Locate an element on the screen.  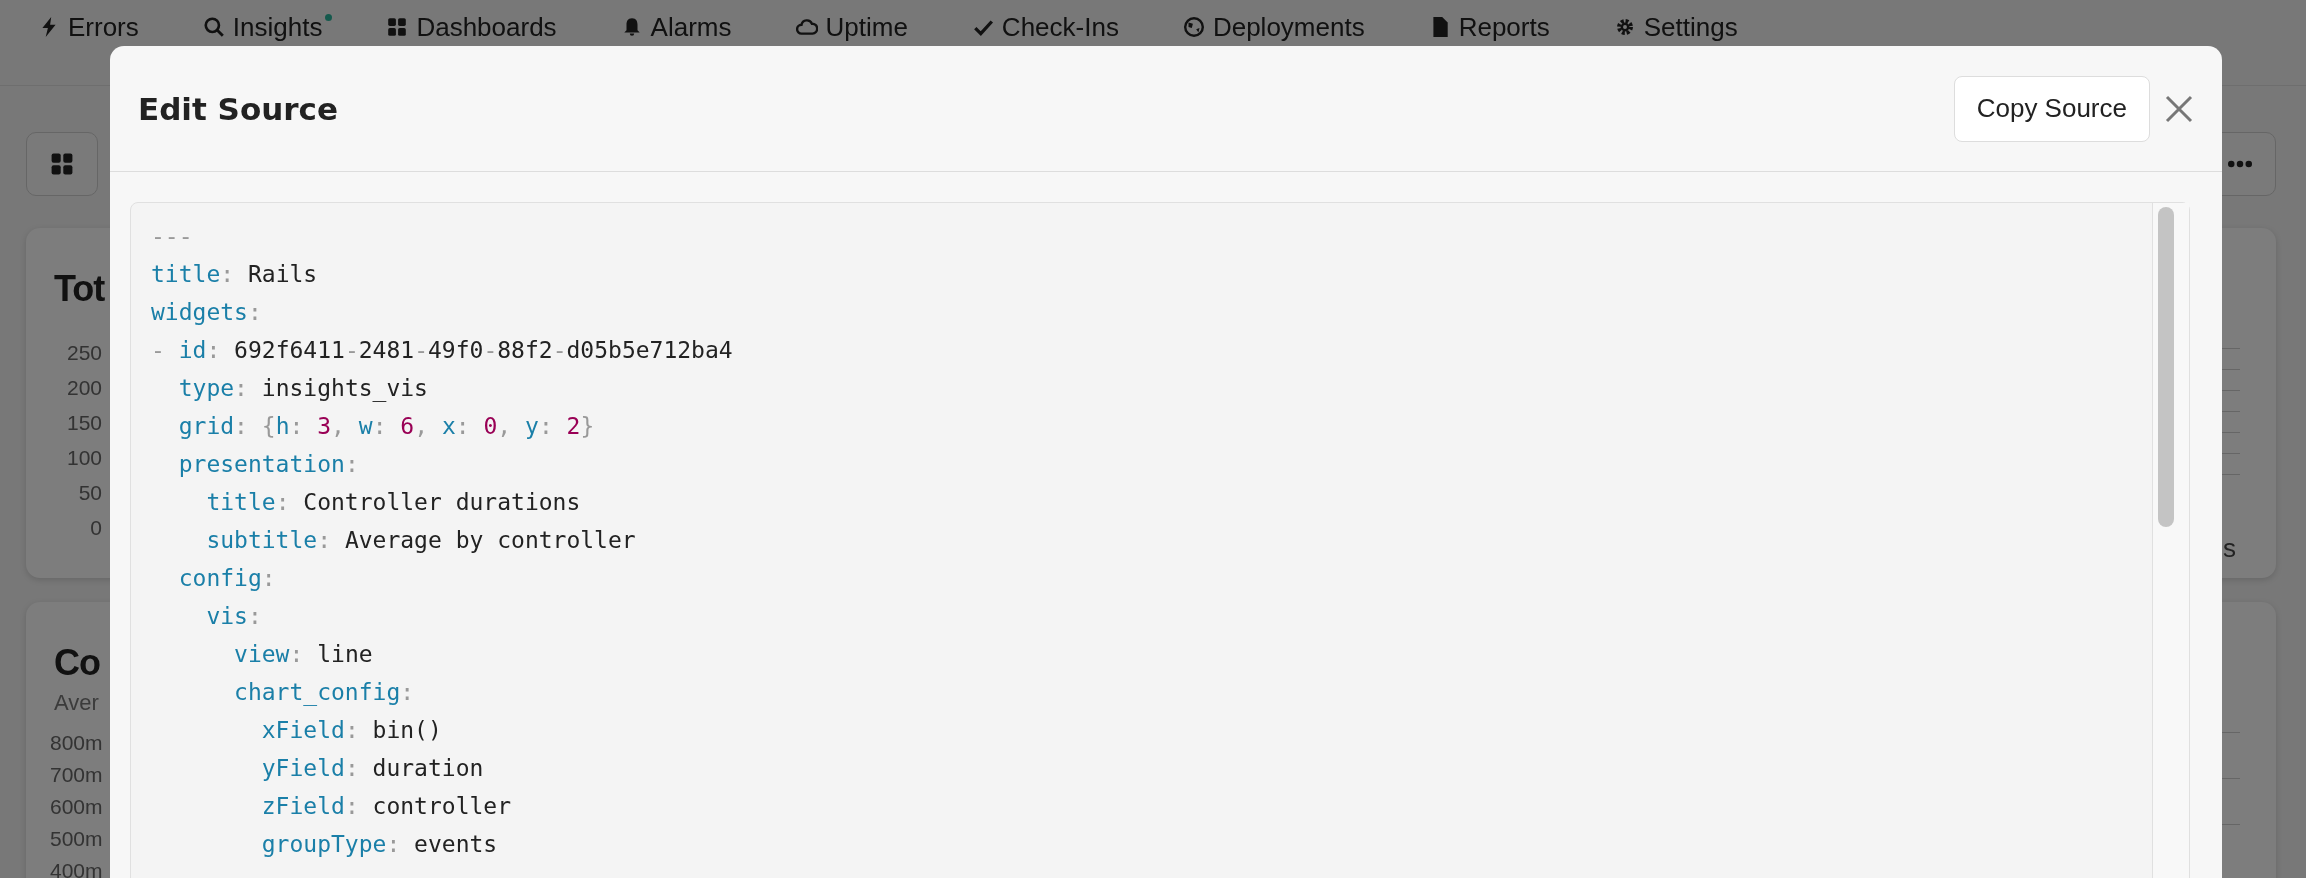
code-line: vis: is located at coordinates (233, 616).